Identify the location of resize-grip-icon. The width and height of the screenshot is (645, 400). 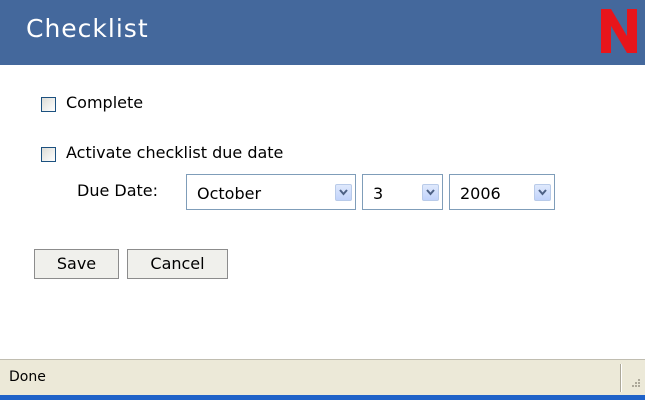
(635, 382).